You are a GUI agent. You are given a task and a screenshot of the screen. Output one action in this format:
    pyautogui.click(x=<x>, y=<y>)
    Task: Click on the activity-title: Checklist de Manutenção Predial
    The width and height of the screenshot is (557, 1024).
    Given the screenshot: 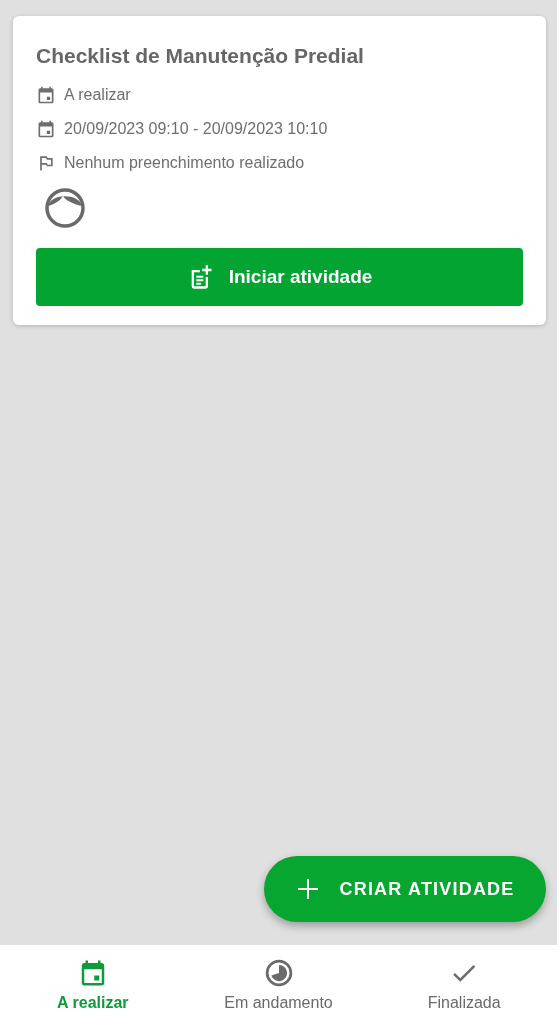 What is the action you would take?
    pyautogui.click(x=200, y=56)
    